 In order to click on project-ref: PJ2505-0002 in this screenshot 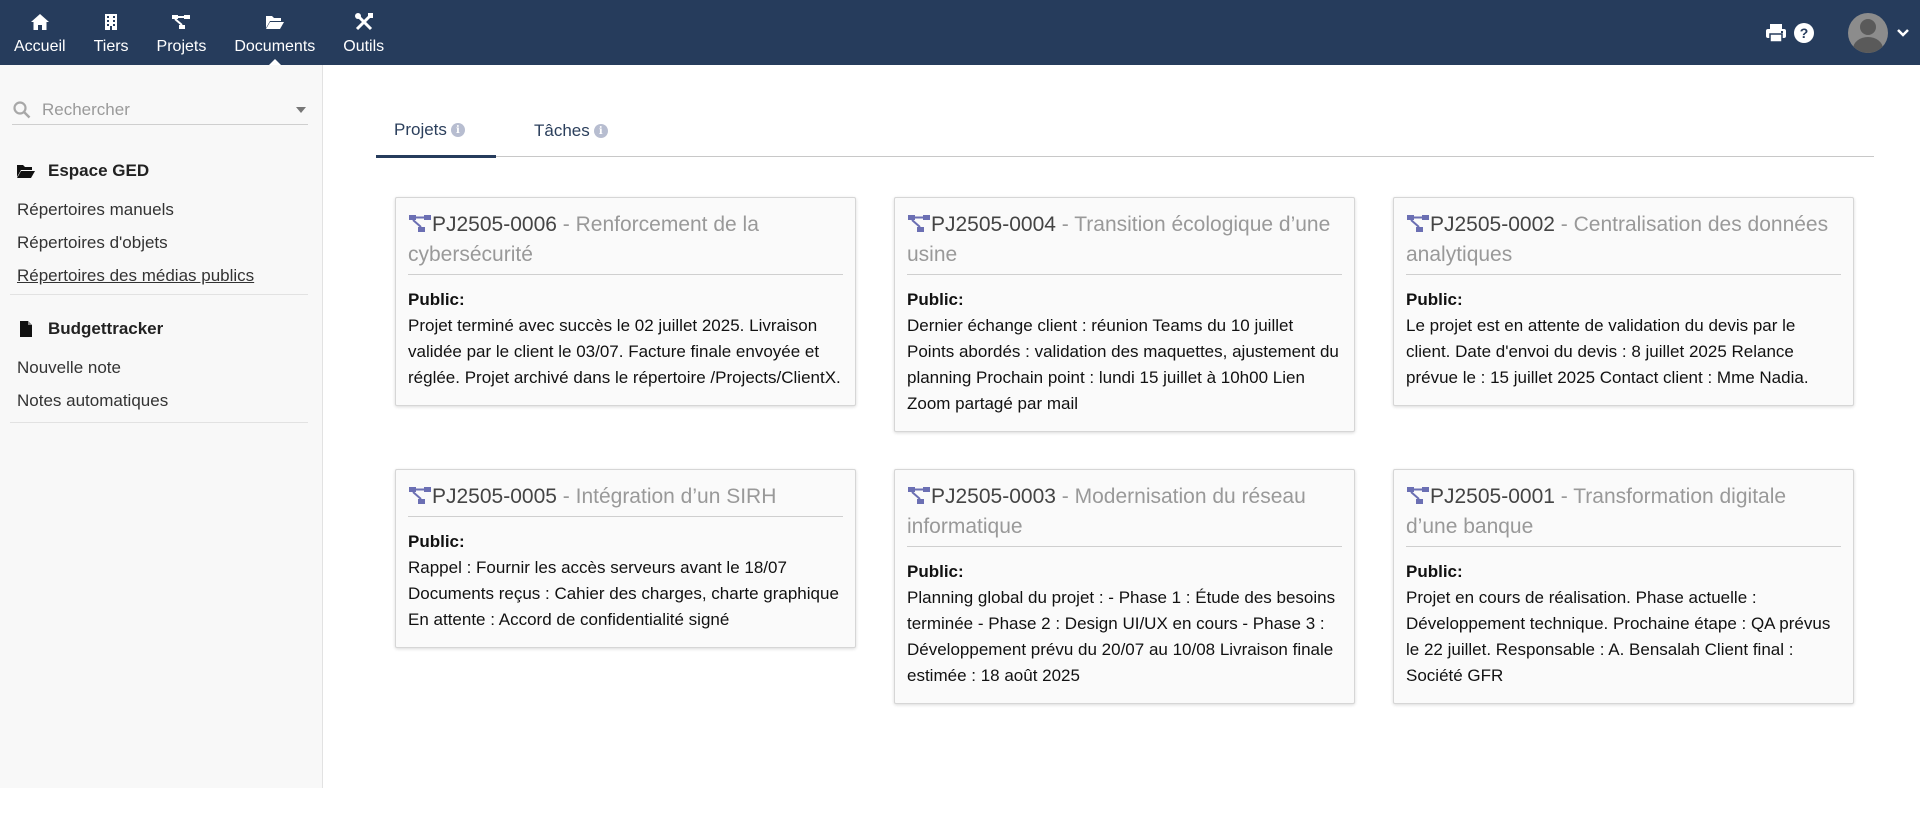, I will do `click(1492, 224)`.